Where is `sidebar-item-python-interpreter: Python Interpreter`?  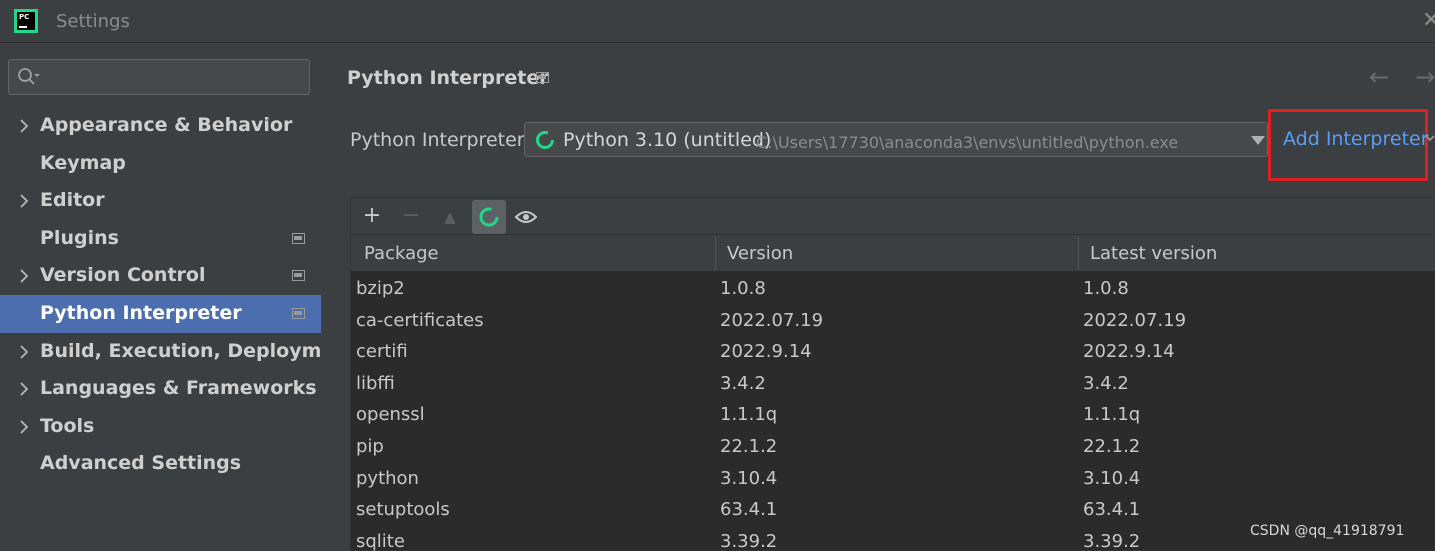 sidebar-item-python-interpreter: Python Interpreter is located at coordinates (160, 314).